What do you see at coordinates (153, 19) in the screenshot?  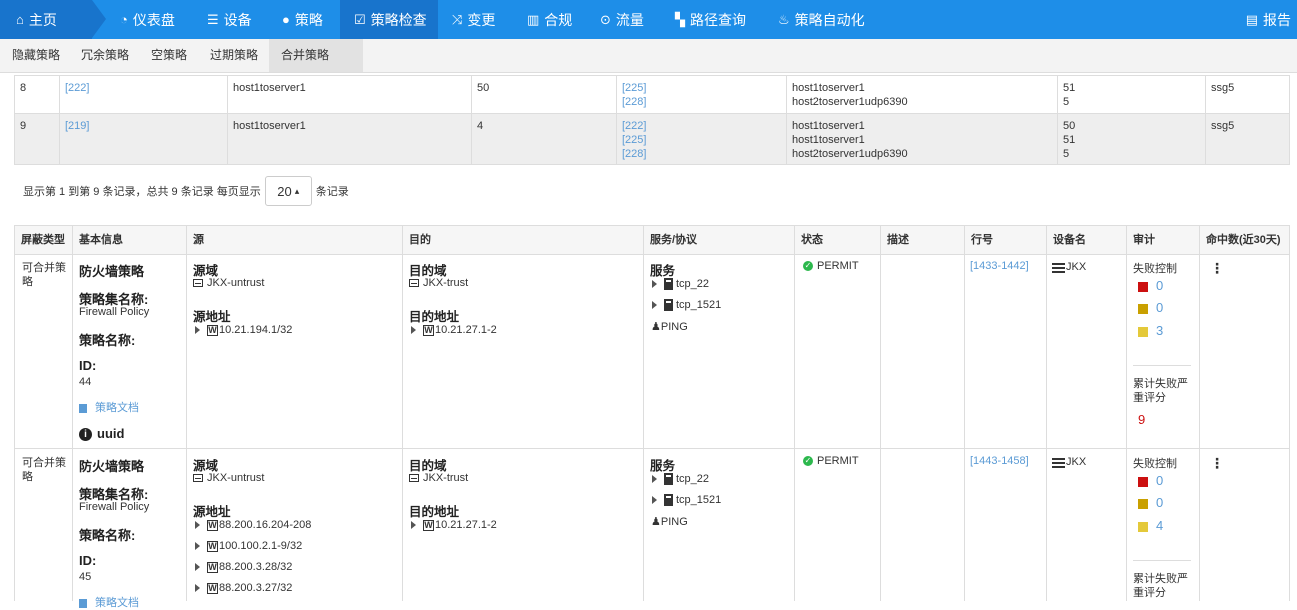 I see `nav-dashboard-label: 仪表盘` at bounding box center [153, 19].